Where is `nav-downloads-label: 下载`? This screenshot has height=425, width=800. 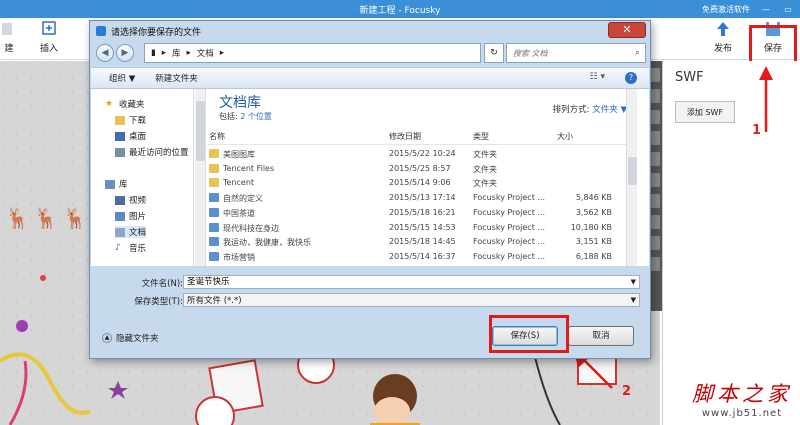 nav-downloads-label: 下载 is located at coordinates (138, 121).